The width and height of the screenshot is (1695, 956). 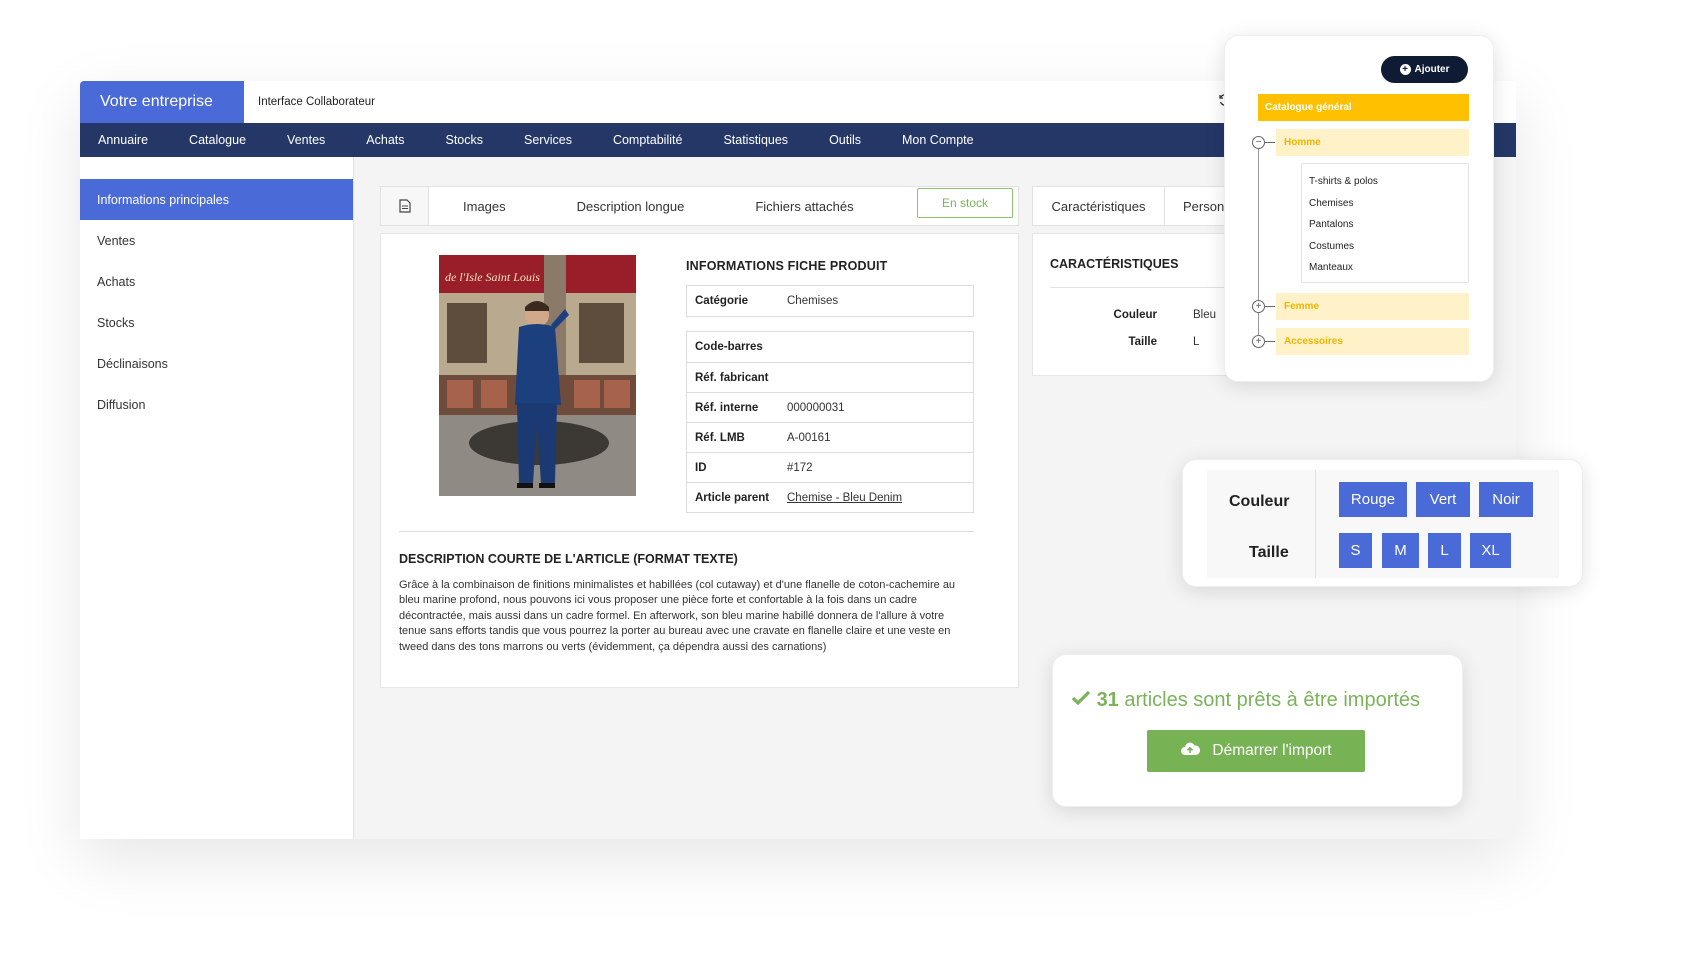 I want to click on stock-badge: En stock, so click(x=965, y=203).